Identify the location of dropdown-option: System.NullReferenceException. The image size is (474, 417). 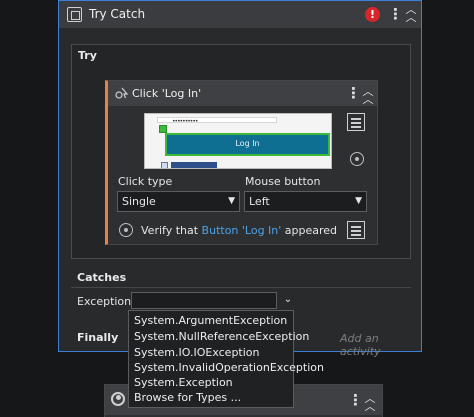
(221, 336).